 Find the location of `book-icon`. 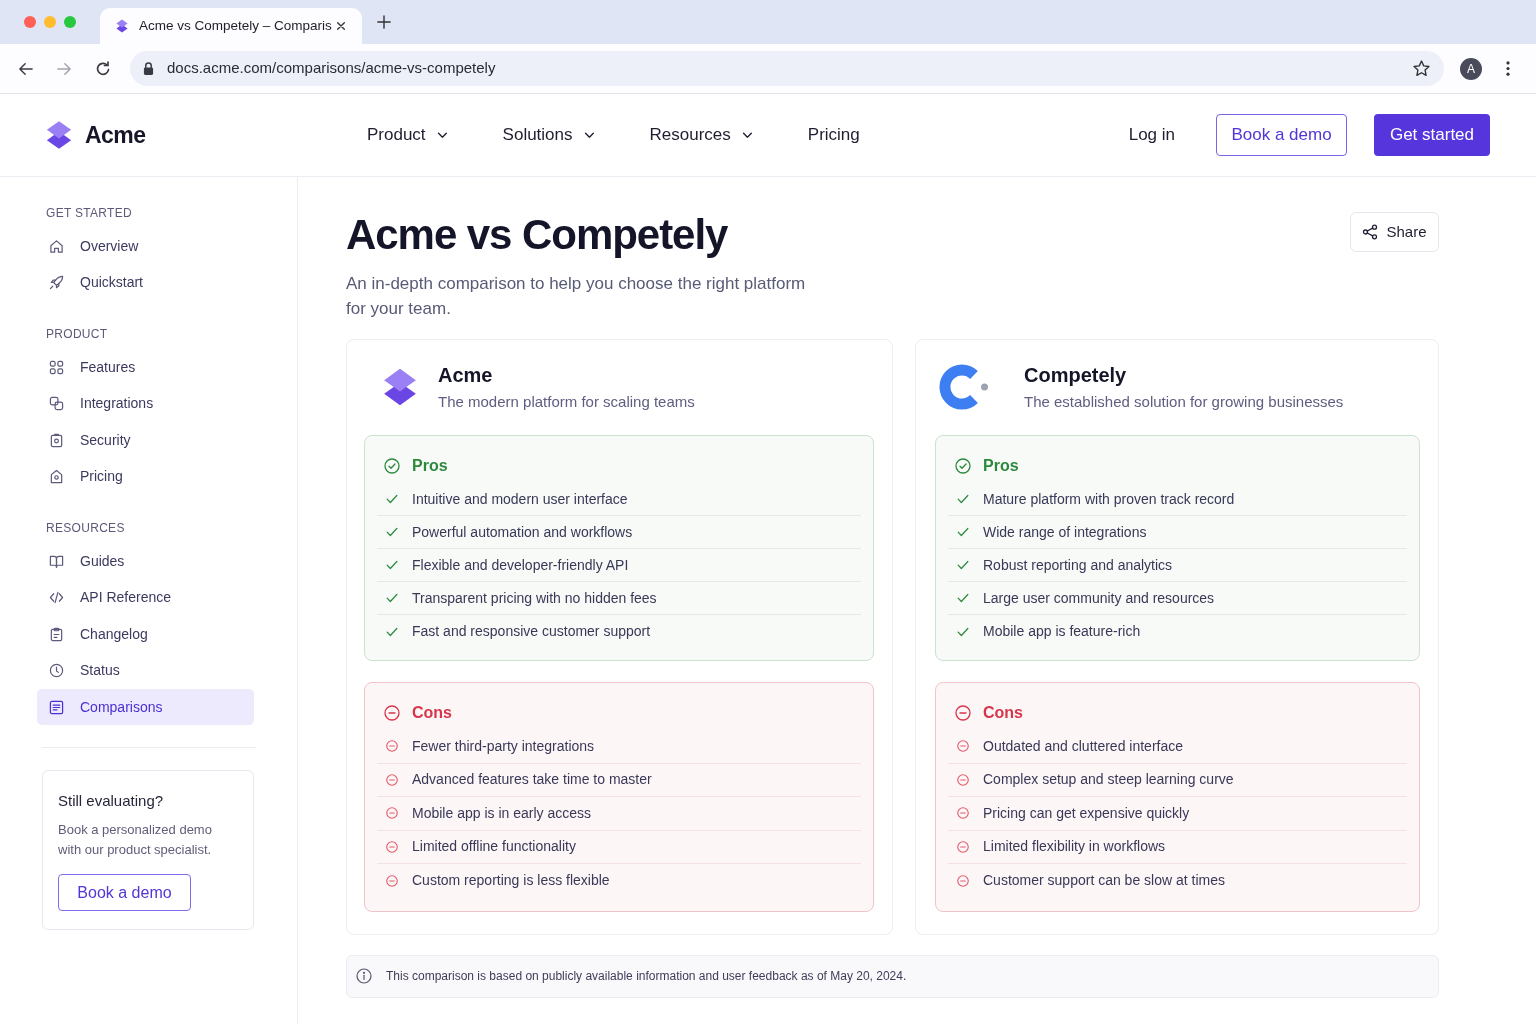

book-icon is located at coordinates (56, 561).